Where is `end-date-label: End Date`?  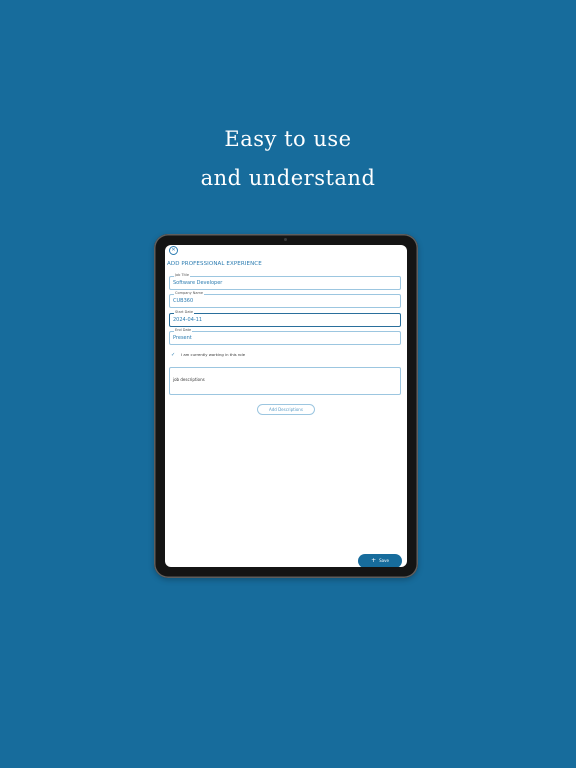
end-date-label: End Date is located at coordinates (183, 330).